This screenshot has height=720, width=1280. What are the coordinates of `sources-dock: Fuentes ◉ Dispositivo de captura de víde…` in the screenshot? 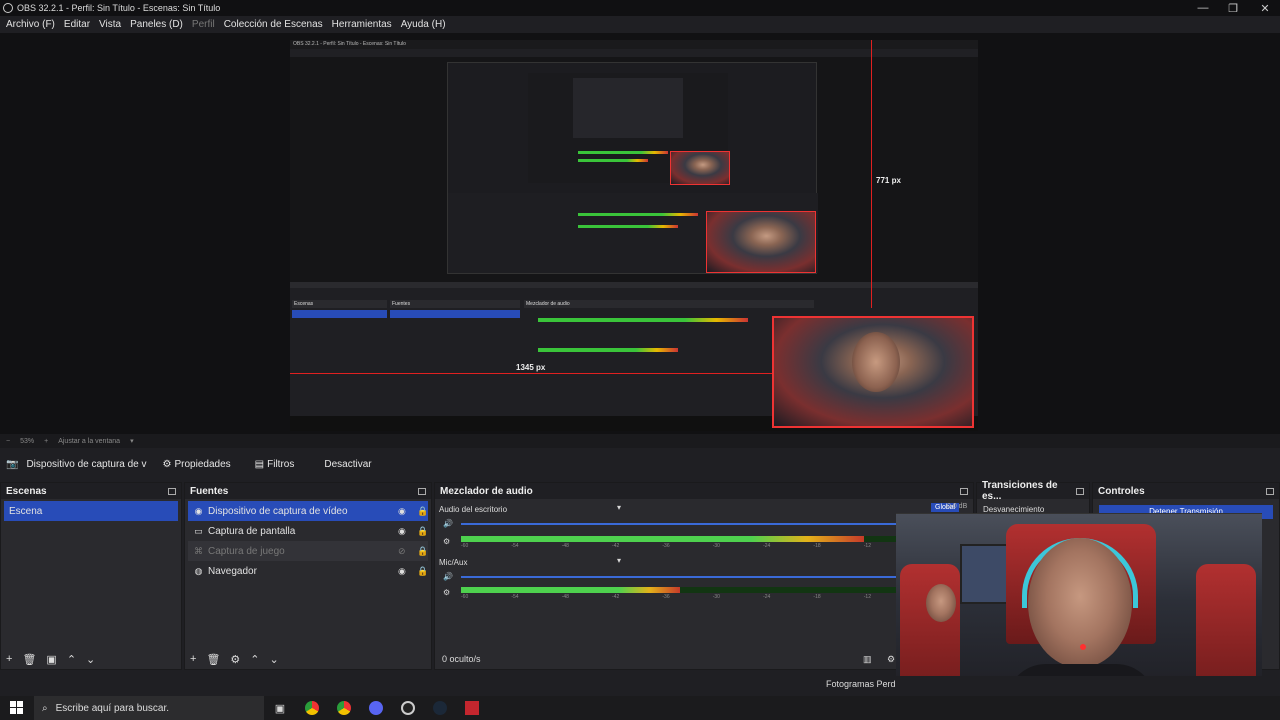 It's located at (308, 576).